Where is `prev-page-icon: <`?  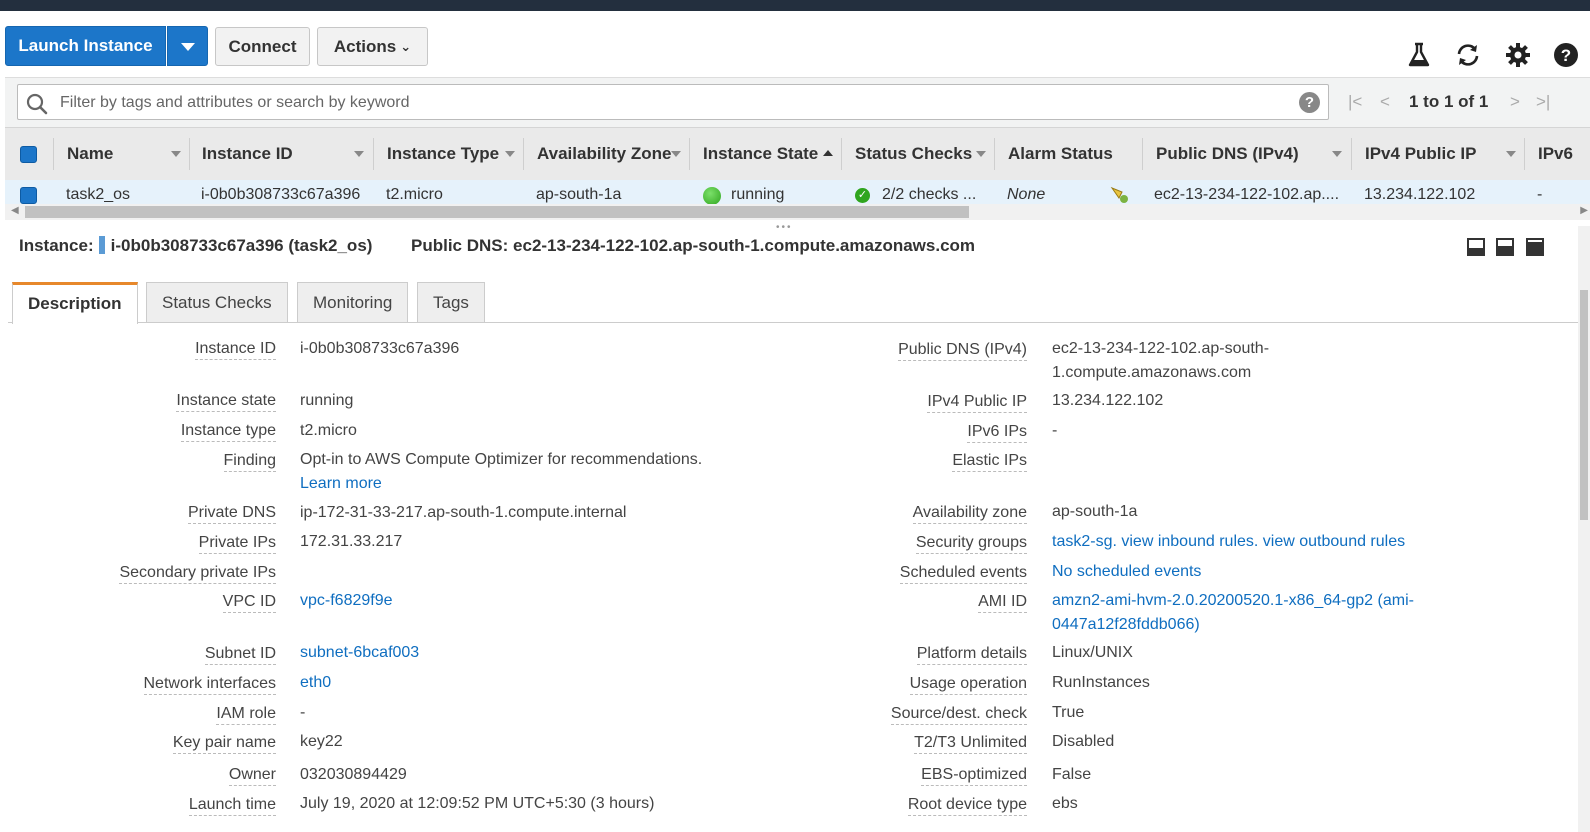 prev-page-icon: < is located at coordinates (1385, 102).